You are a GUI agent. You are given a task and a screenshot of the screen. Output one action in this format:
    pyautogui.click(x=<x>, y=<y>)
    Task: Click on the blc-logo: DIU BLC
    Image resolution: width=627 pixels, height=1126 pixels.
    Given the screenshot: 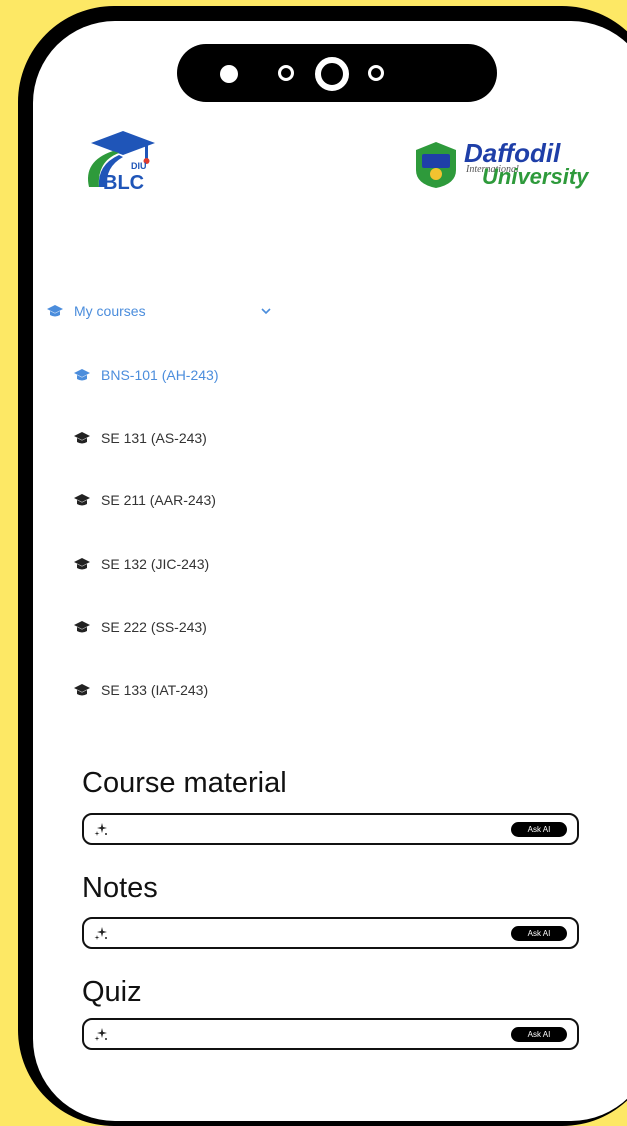 What is the action you would take?
    pyautogui.click(x=119, y=160)
    